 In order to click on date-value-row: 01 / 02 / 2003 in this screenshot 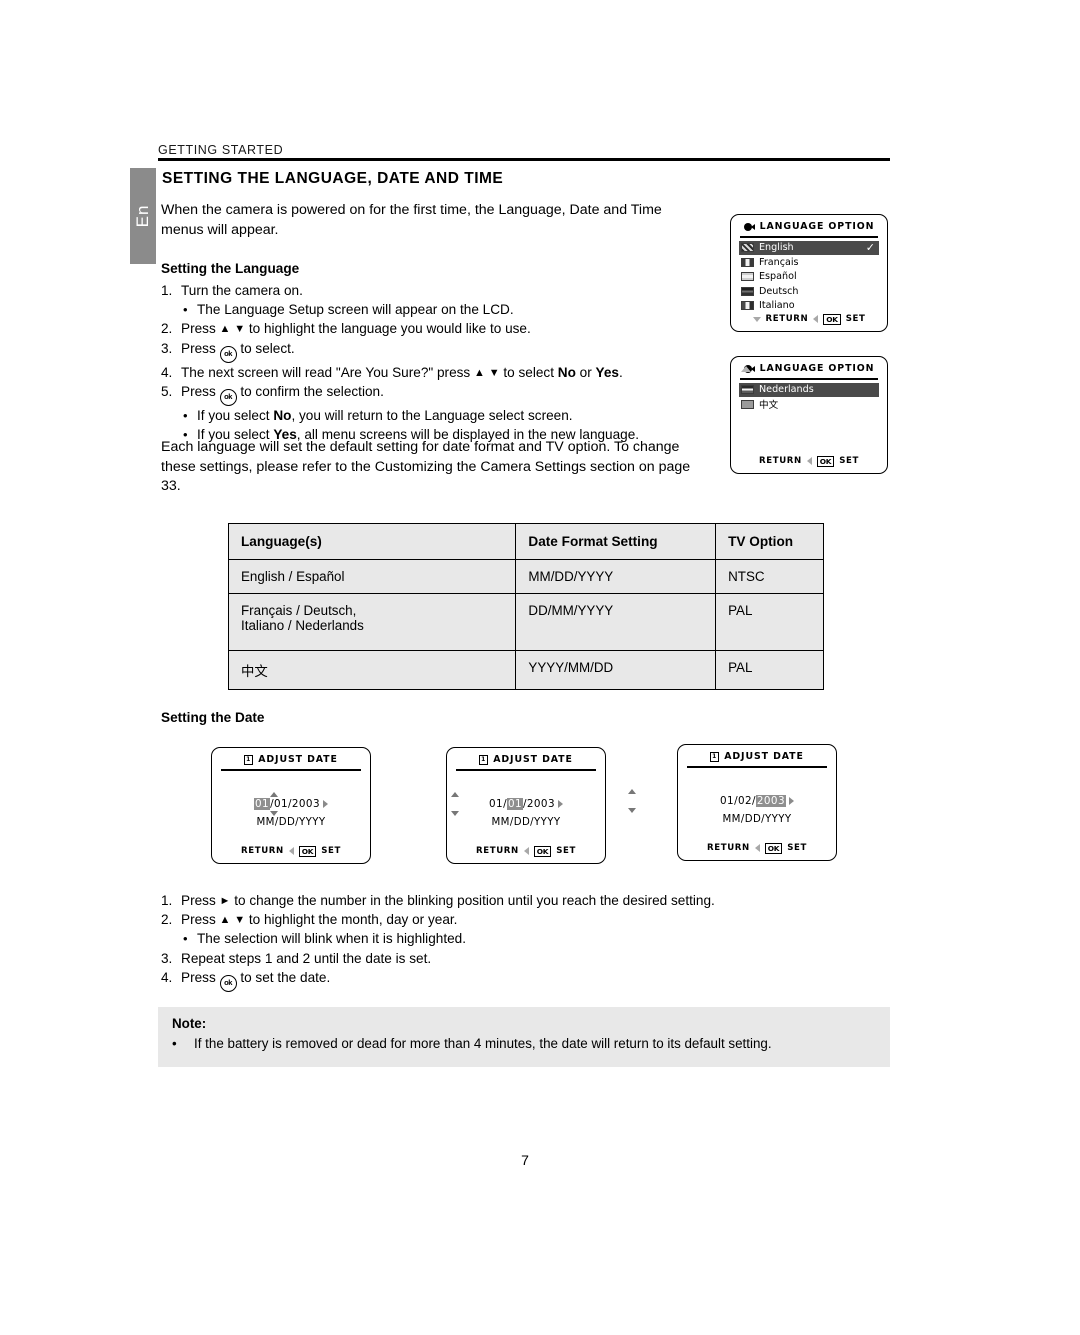, I will do `click(757, 801)`.